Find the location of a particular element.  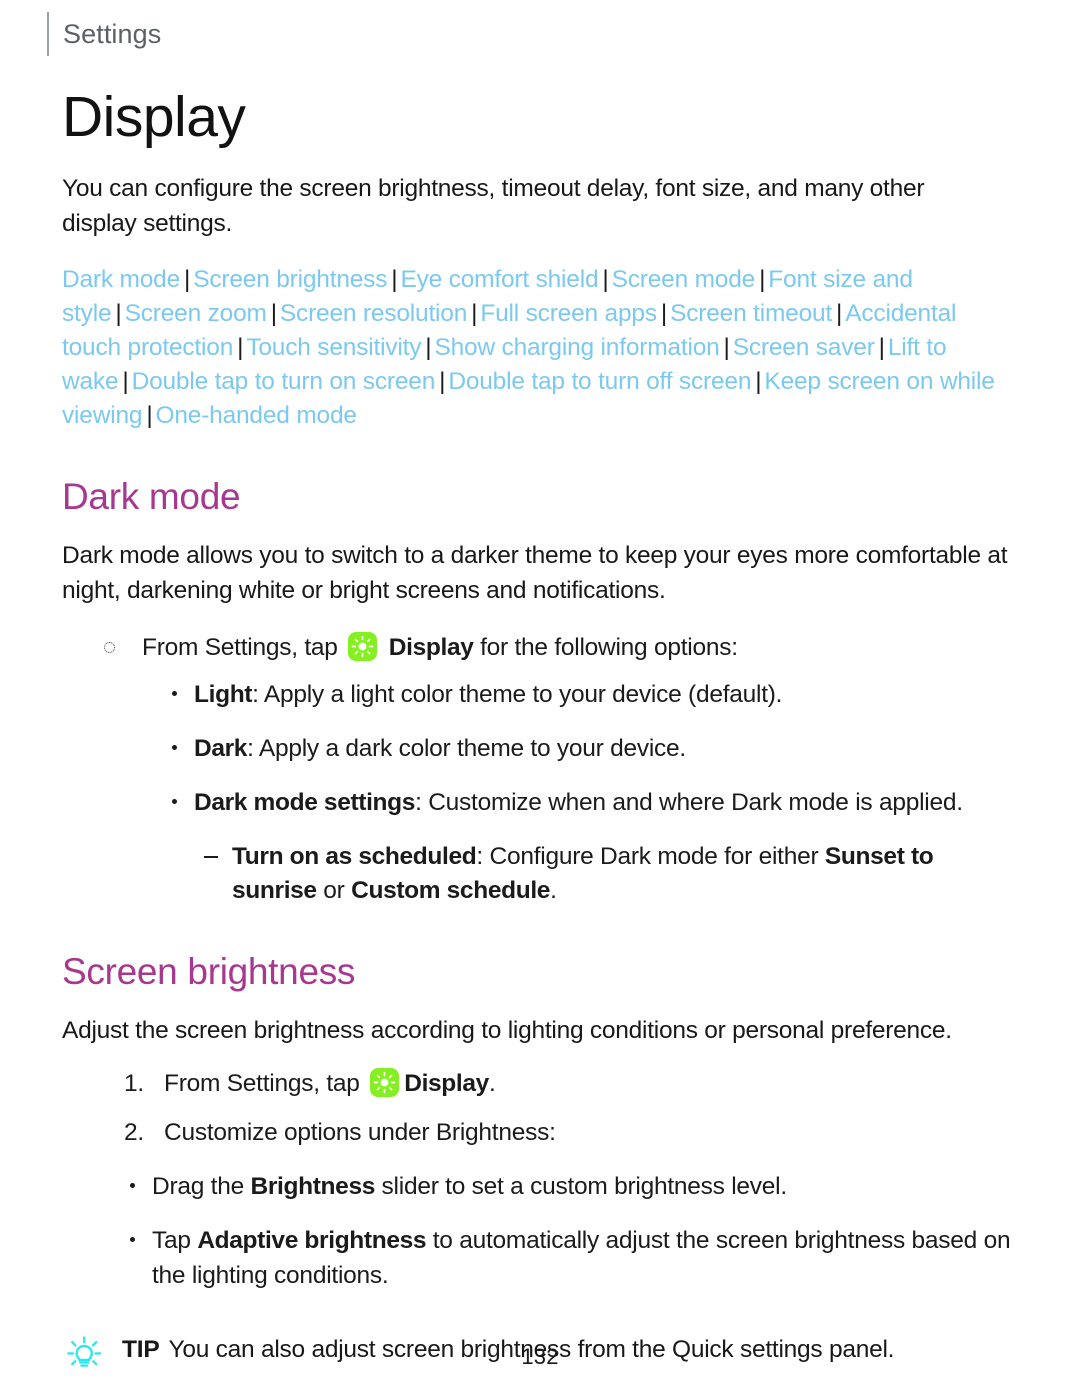

link-separator is located at coordinates (360, 415).